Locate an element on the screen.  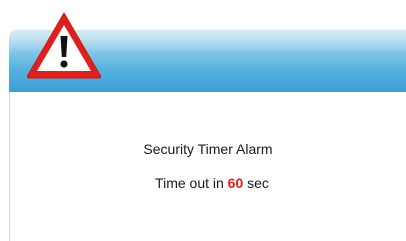
countdown-message: Time out in 60 sec is located at coordinates (203, 183).